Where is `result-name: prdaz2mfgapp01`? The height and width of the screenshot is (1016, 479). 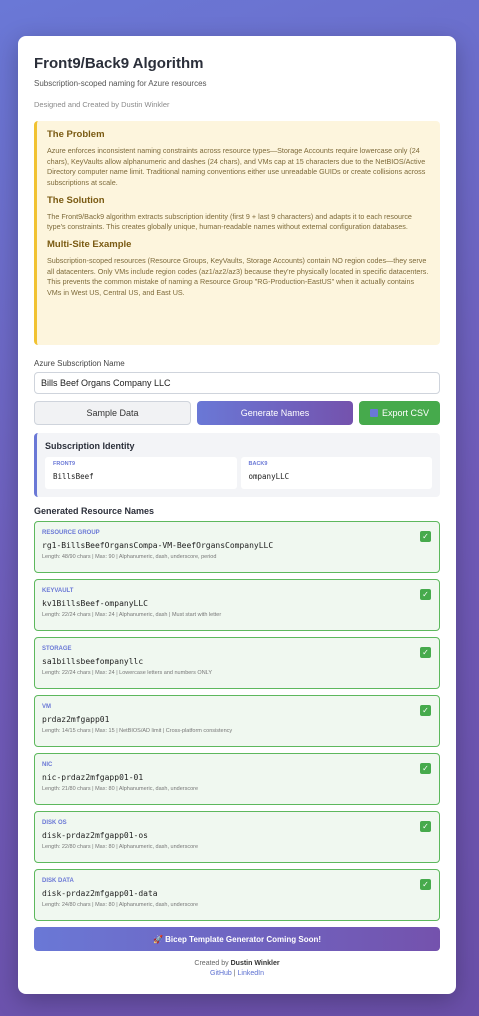 result-name: prdaz2mfgapp01 is located at coordinates (237, 719).